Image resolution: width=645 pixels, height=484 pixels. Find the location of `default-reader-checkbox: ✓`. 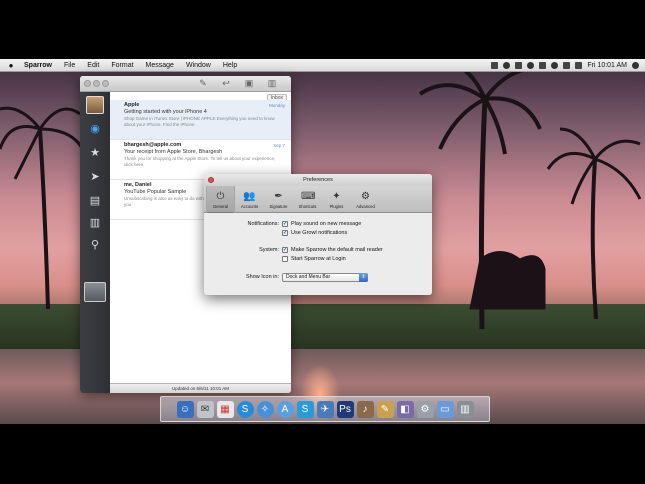

default-reader-checkbox: ✓ is located at coordinates (285, 250).